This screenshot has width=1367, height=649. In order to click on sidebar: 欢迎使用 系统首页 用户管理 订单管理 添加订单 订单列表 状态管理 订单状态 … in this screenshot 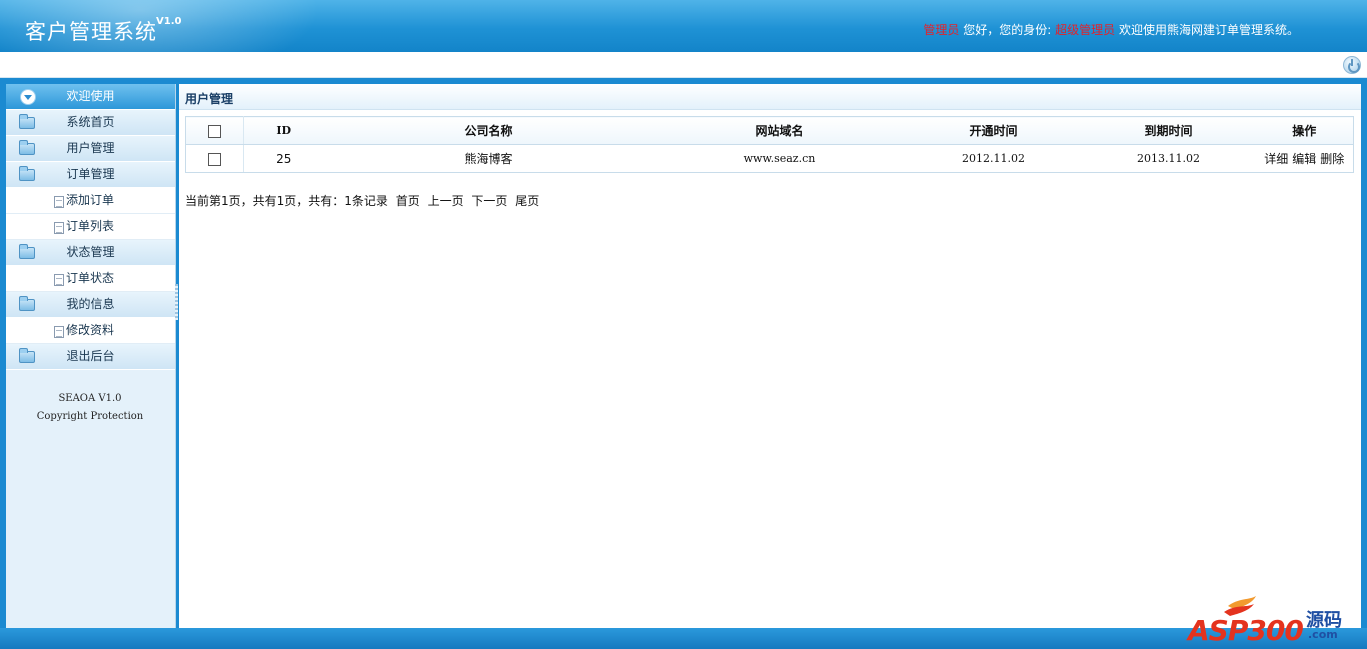, I will do `click(91, 356)`.